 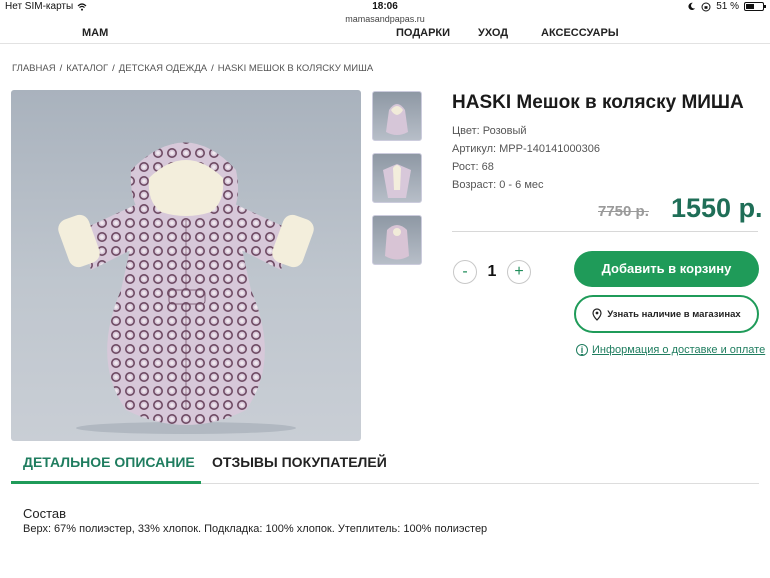 What do you see at coordinates (95, 33) in the screenshot?
I see `nav-item-mam: МАМ` at bounding box center [95, 33].